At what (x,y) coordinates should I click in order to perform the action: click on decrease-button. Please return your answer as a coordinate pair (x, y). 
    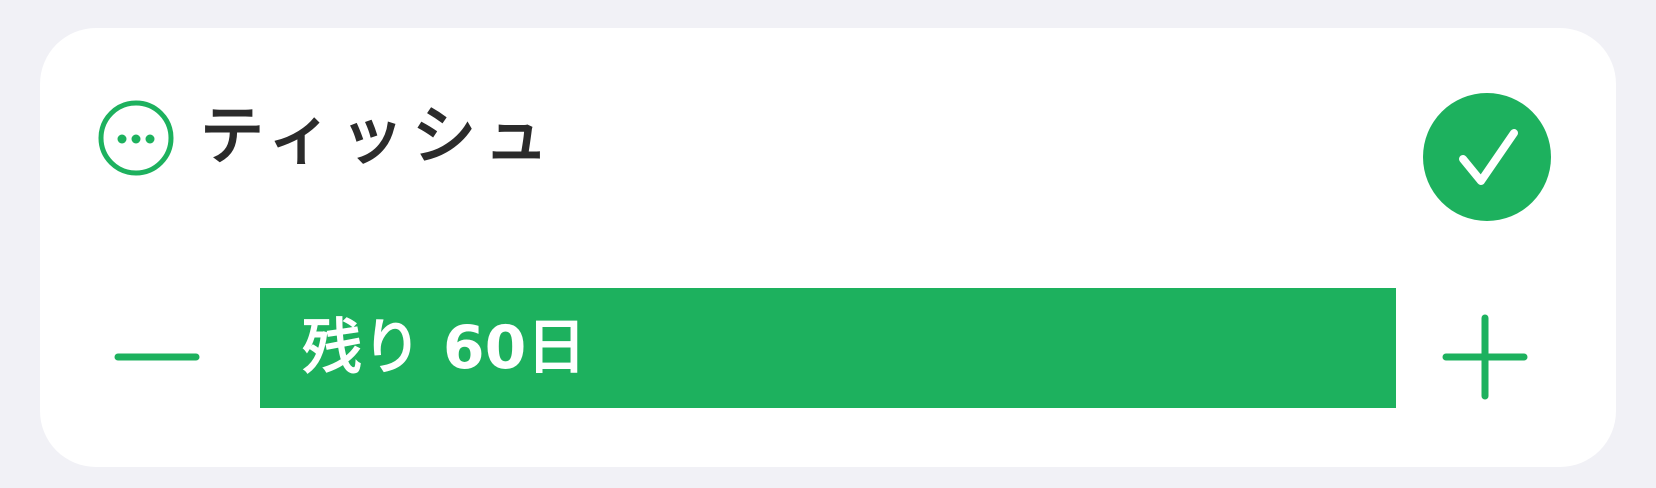
    Looking at the image, I should click on (158, 354).